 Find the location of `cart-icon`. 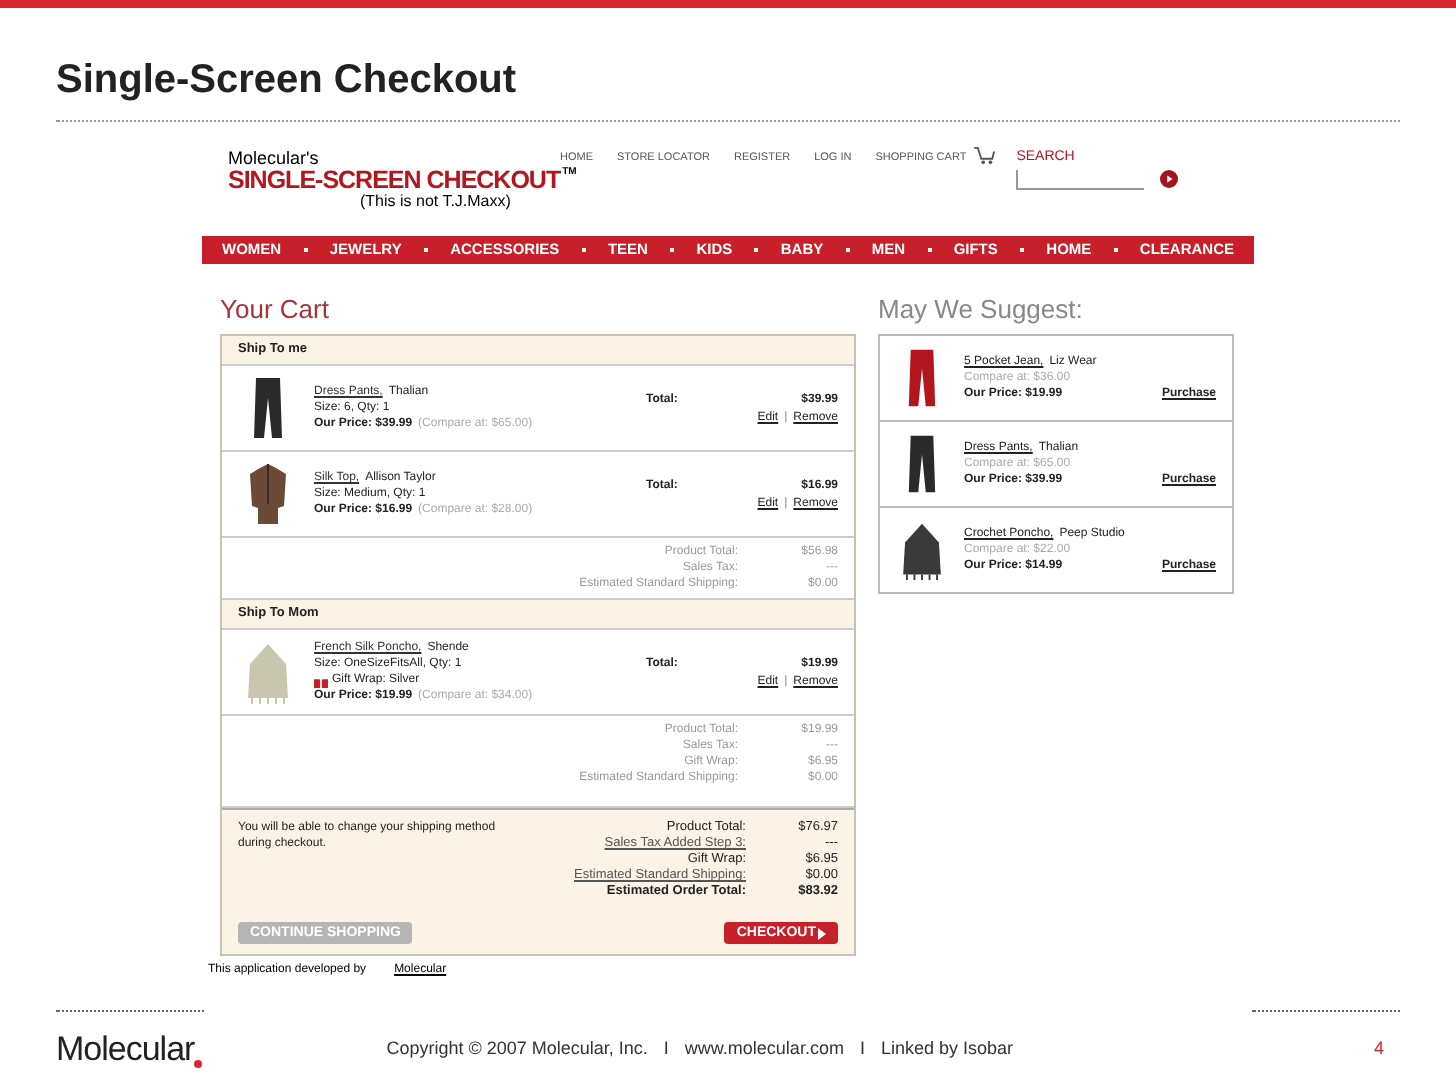

cart-icon is located at coordinates (985, 156).